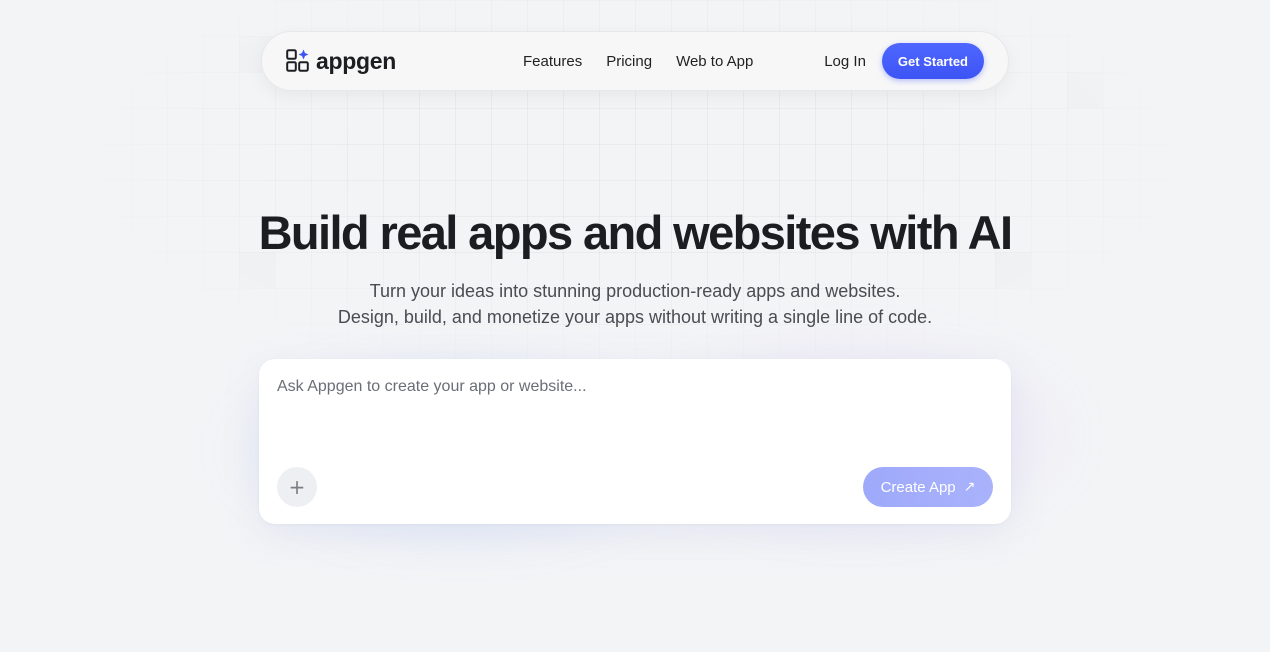  Describe the element at coordinates (845, 61) in the screenshot. I see `login-link: Log In` at that location.